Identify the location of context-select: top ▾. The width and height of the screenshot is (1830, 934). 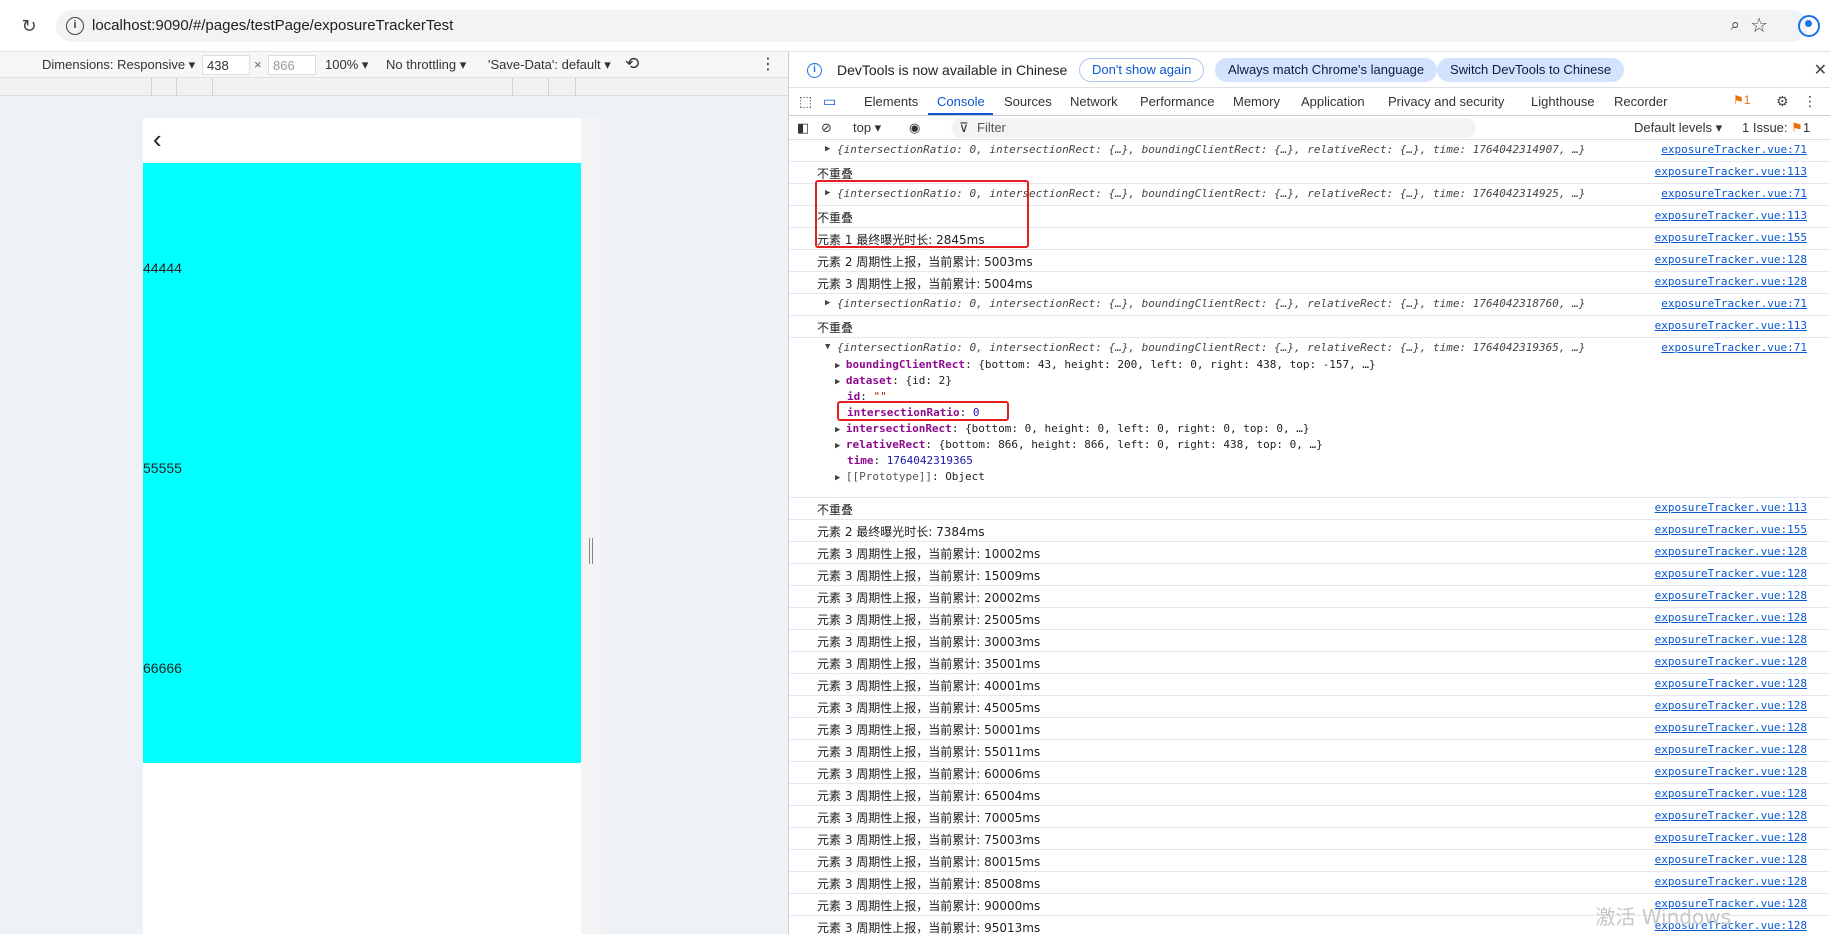
(867, 128).